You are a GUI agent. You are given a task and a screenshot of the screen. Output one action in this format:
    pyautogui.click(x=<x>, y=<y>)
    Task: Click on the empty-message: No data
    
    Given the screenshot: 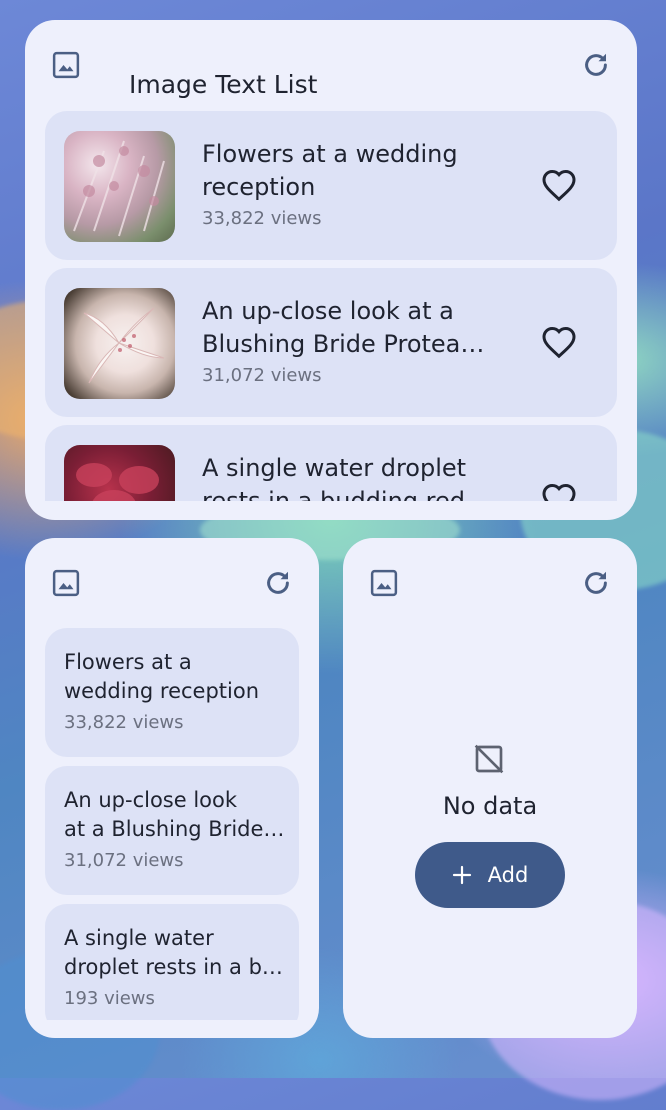 What is the action you would take?
    pyautogui.click(x=490, y=806)
    